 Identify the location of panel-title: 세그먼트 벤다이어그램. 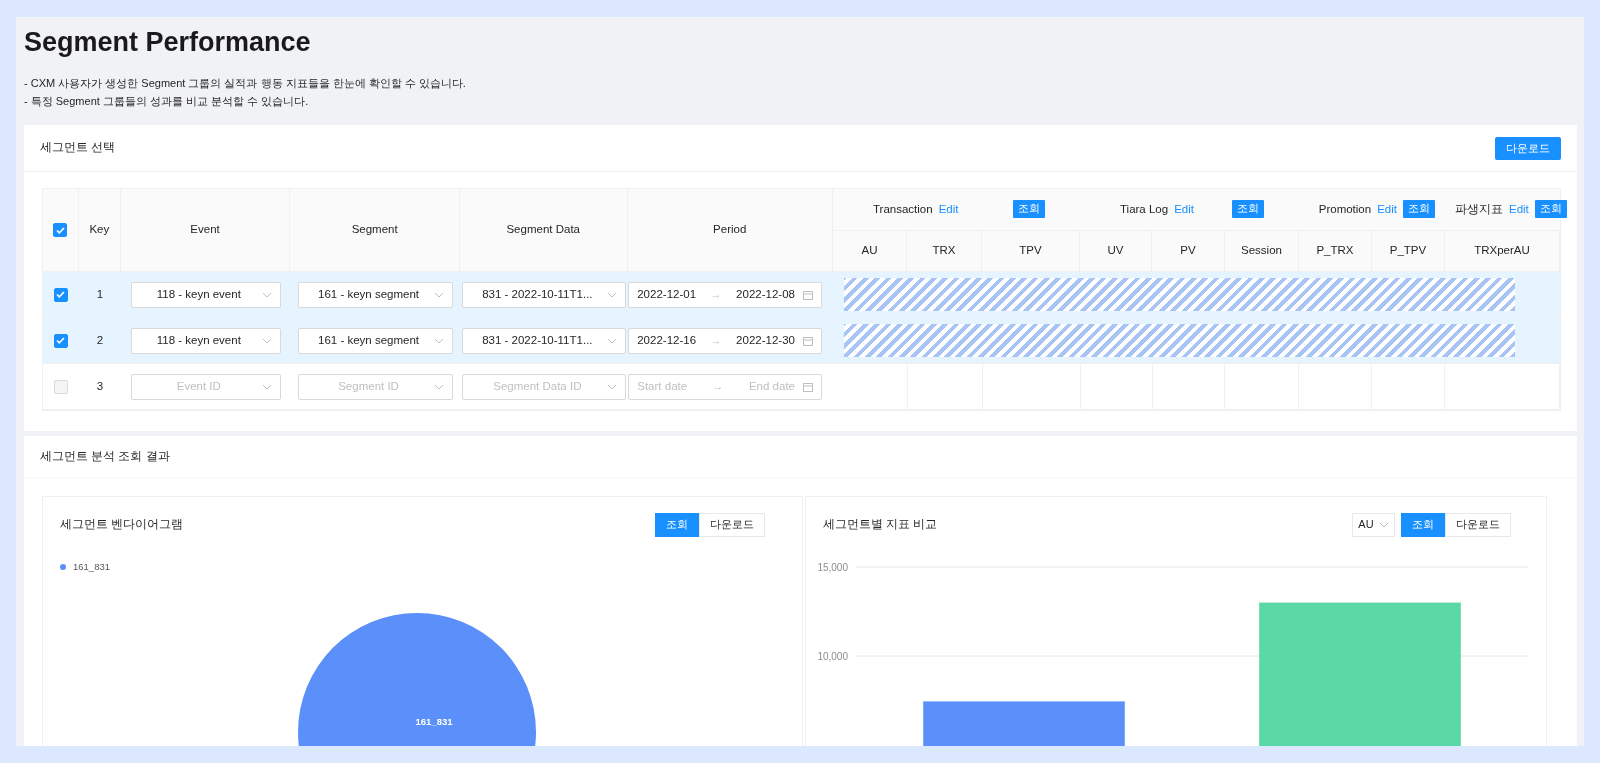
(122, 524).